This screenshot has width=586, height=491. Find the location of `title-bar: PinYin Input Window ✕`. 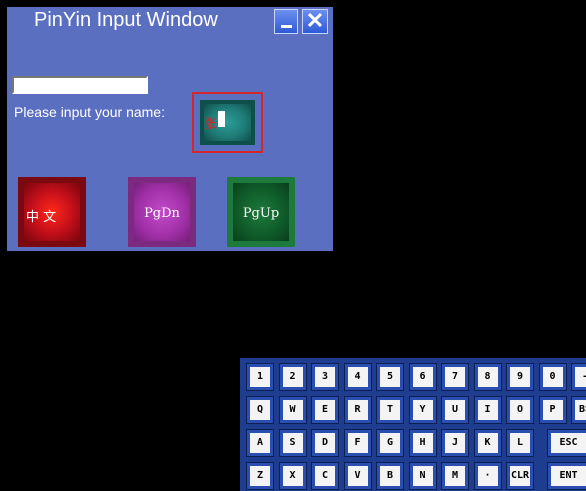

title-bar: PinYin Input Window ✕ is located at coordinates (170, 22).